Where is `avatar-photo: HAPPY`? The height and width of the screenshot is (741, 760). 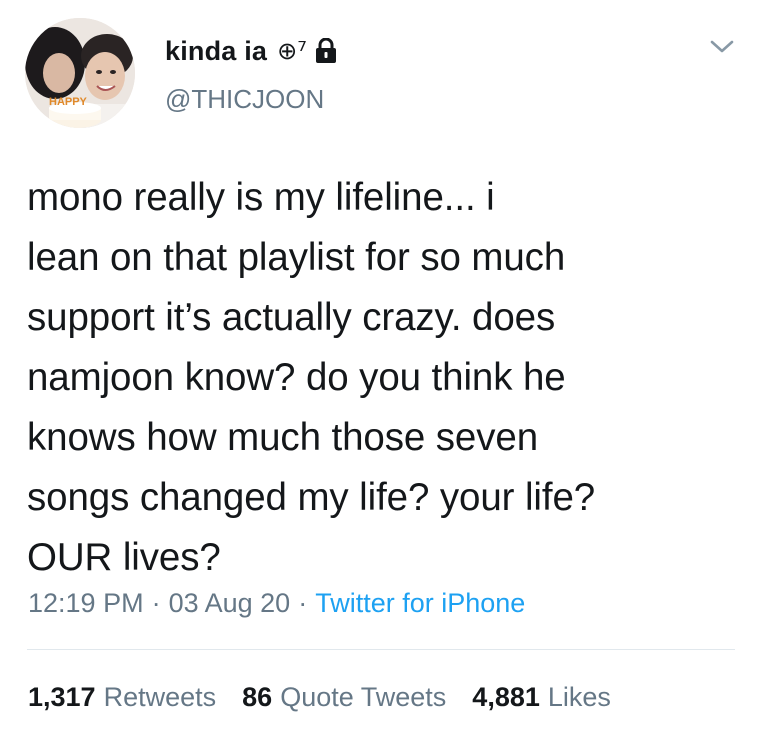
avatar-photo: HAPPY is located at coordinates (80, 73).